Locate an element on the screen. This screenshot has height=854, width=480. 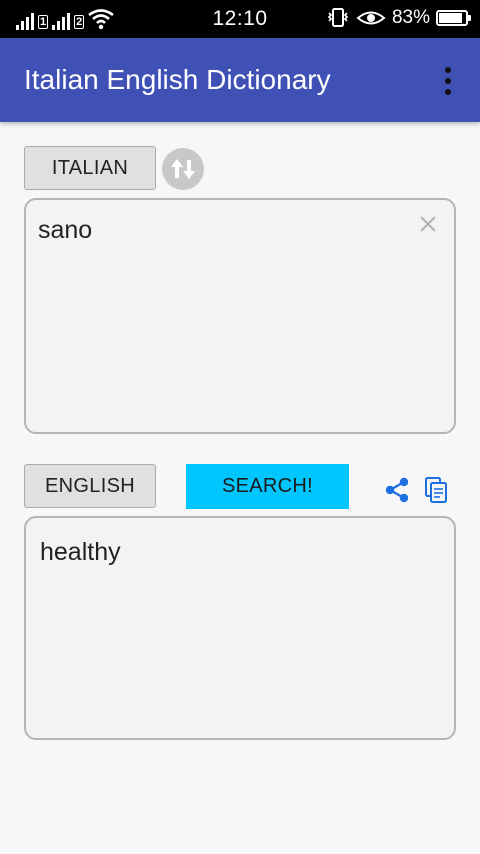
target-language-button: ENGLISH is located at coordinates (90, 486).